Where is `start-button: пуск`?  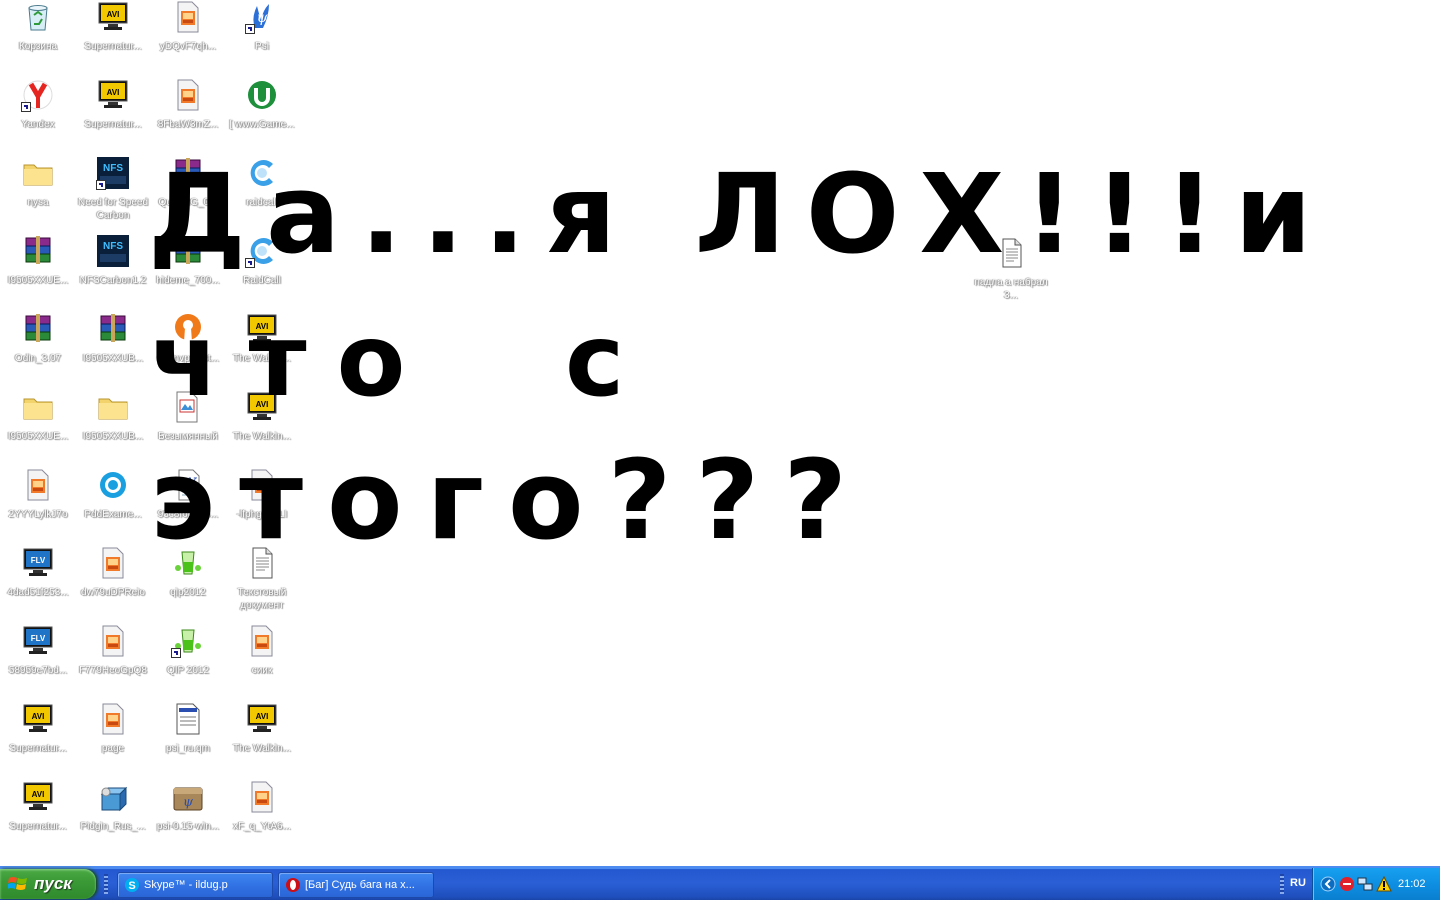
start-button: пуск is located at coordinates (48, 884).